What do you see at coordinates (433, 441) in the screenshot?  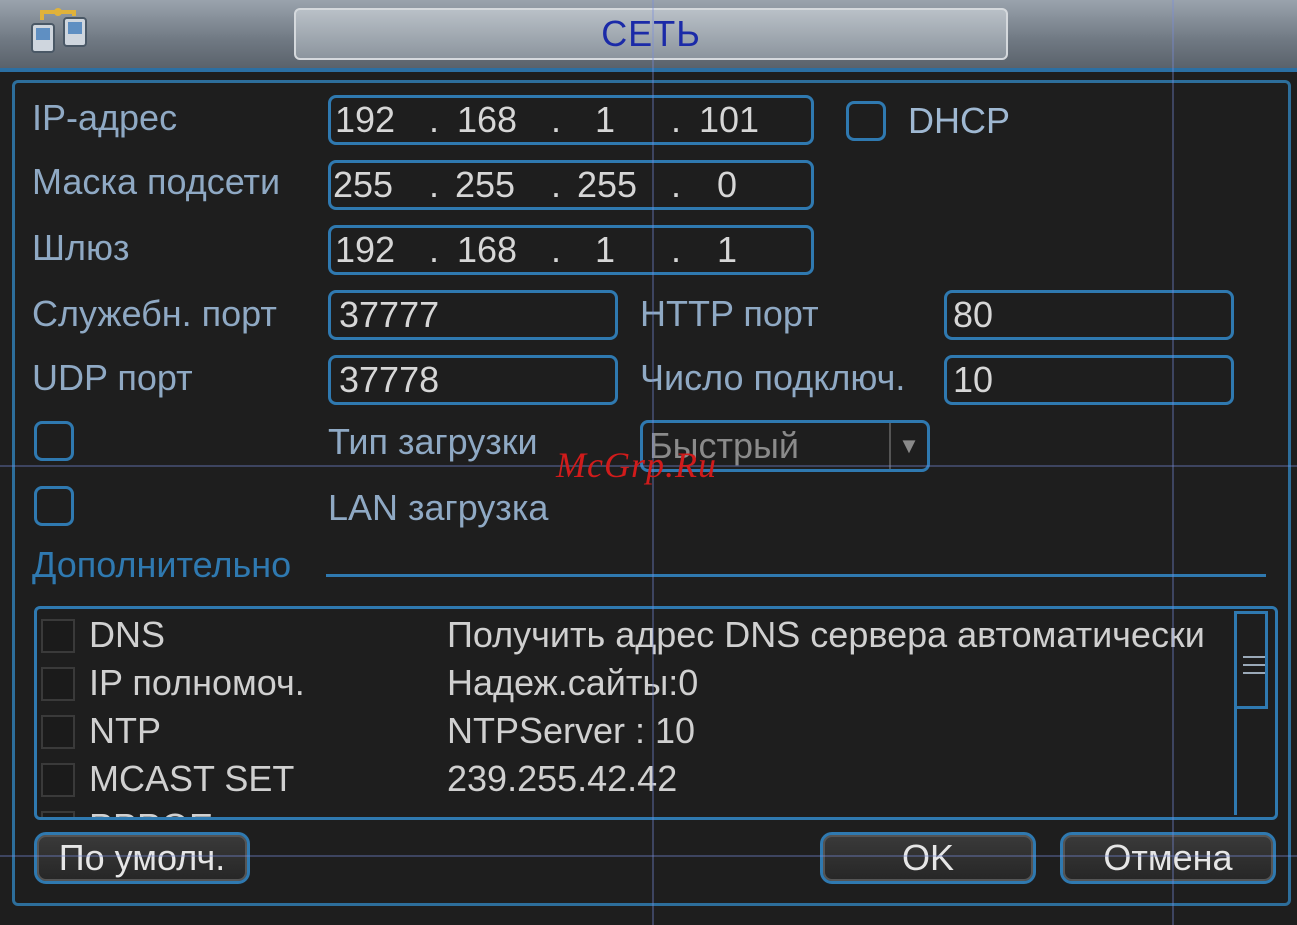 I see `download-type-label: Тип загрузки` at bounding box center [433, 441].